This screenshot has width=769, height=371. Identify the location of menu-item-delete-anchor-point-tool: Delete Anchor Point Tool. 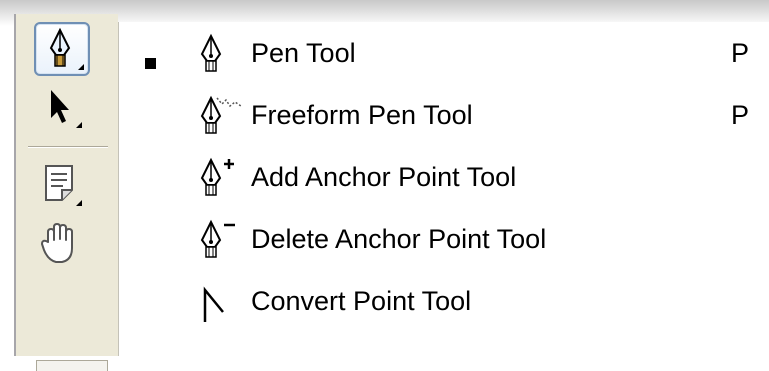
(444, 238).